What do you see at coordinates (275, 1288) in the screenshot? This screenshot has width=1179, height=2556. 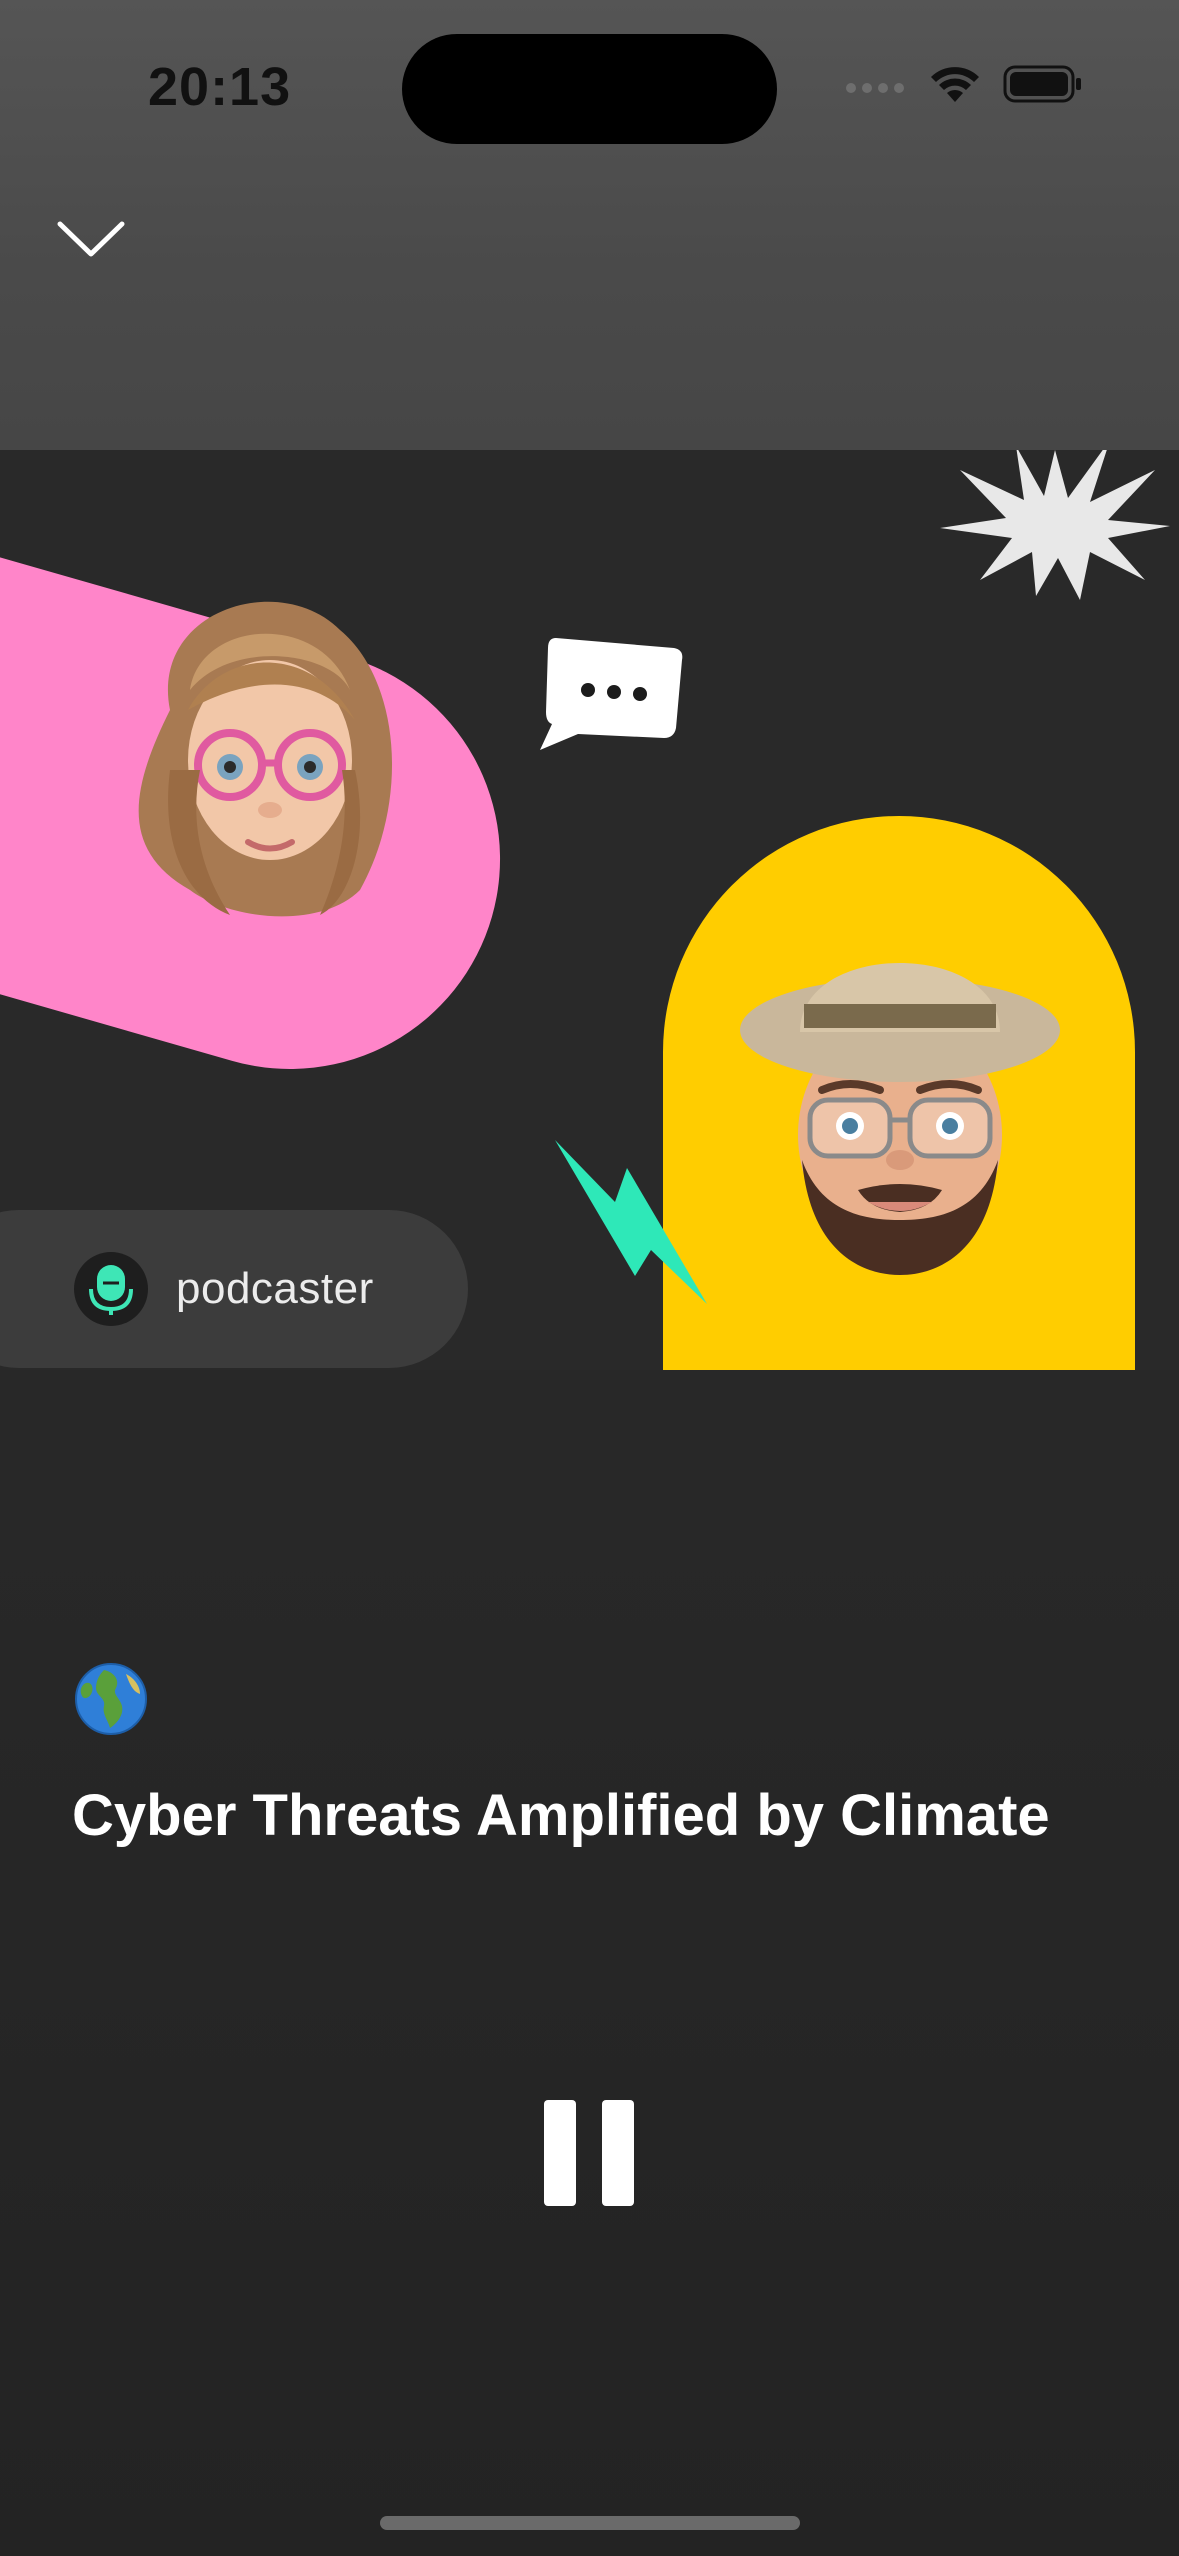 I see `podcaster-label: podcaster` at bounding box center [275, 1288].